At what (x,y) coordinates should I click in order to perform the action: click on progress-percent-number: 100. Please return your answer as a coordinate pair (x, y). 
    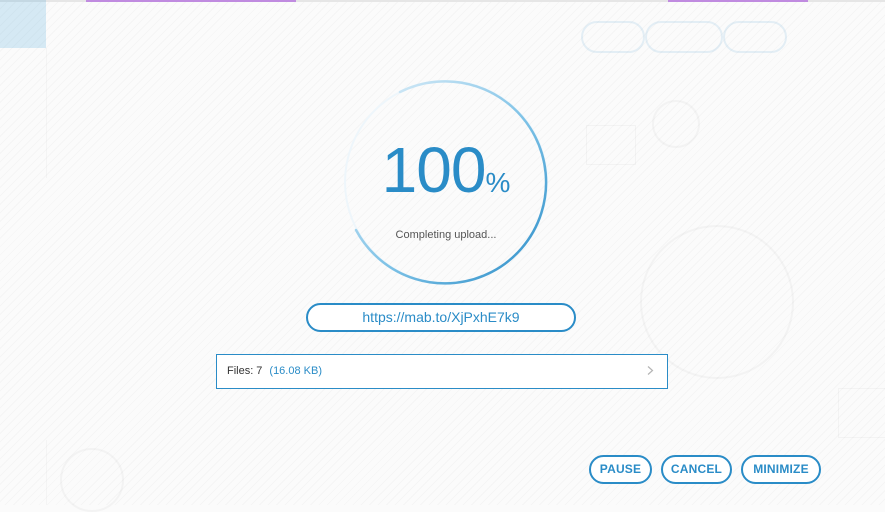
    Looking at the image, I should click on (434, 170).